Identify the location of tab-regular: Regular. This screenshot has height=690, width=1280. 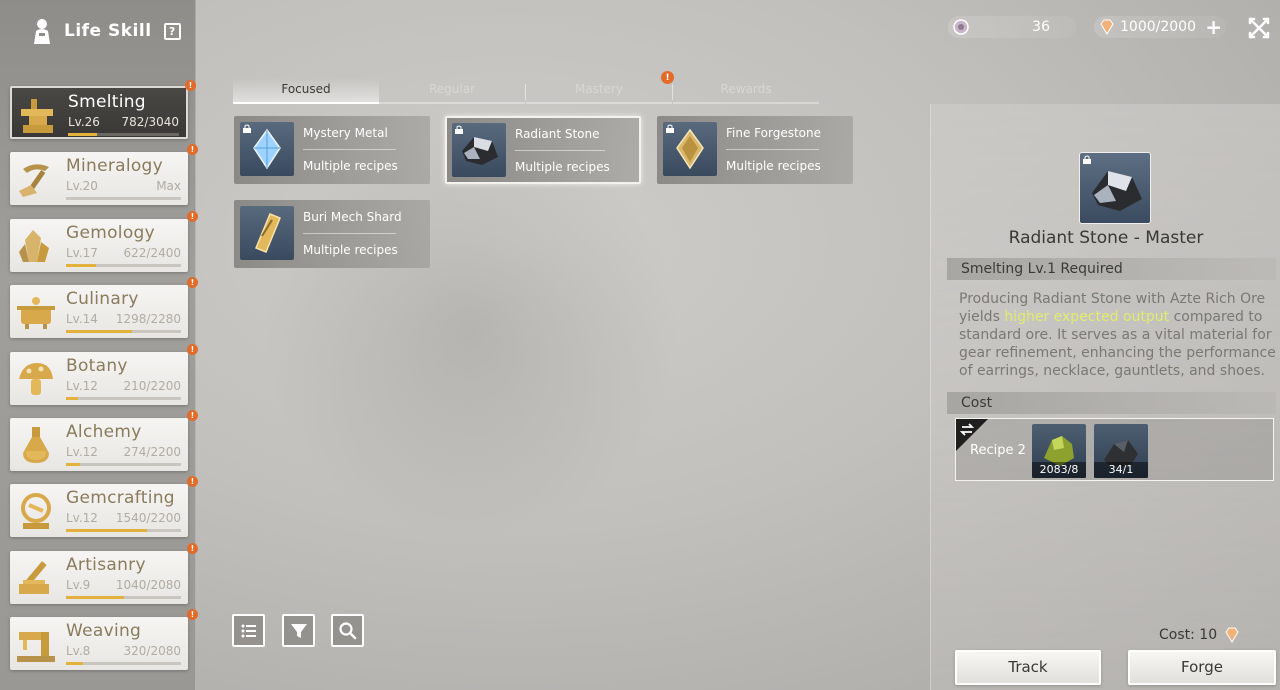
(452, 91).